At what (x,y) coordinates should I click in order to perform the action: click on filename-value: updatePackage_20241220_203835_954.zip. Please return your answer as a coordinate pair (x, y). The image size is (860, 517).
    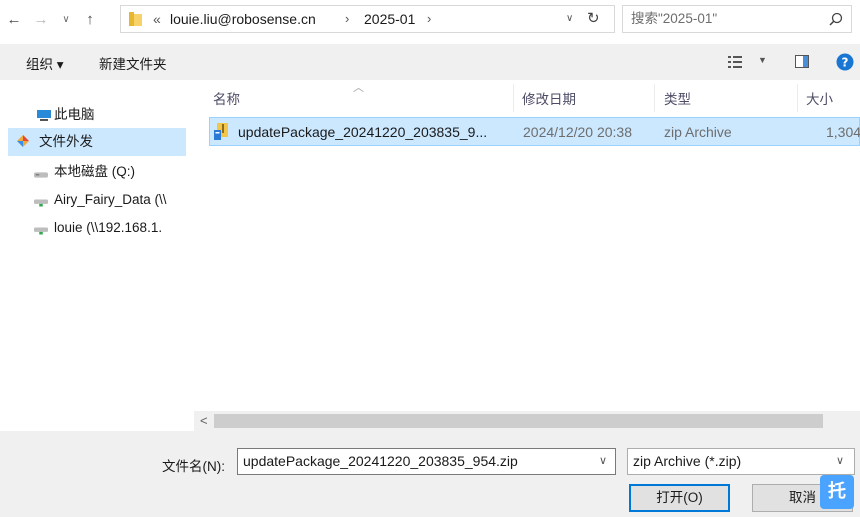
    Looking at the image, I should click on (380, 461).